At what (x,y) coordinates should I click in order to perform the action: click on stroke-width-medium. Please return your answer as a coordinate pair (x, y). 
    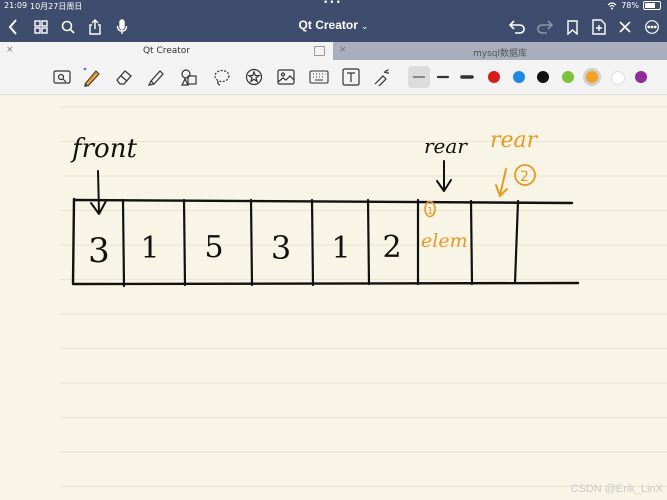
    Looking at the image, I should click on (443, 77).